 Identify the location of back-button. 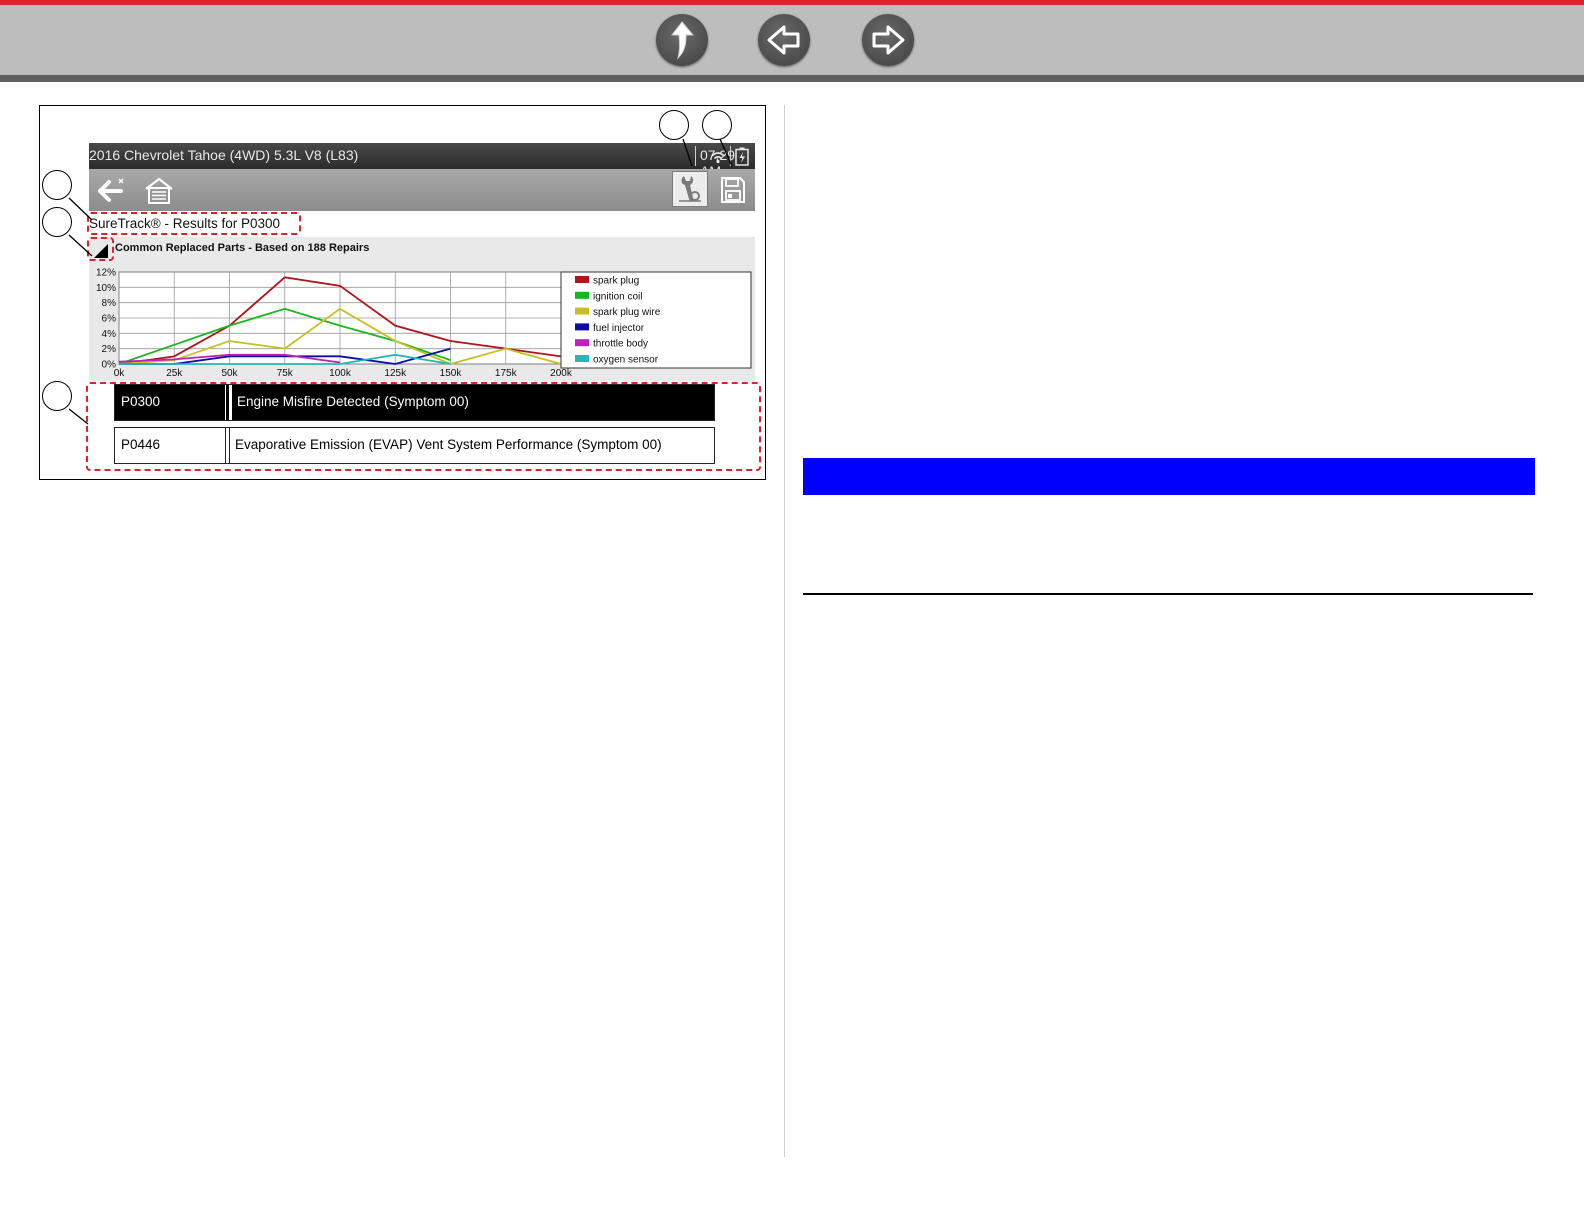
(784, 40).